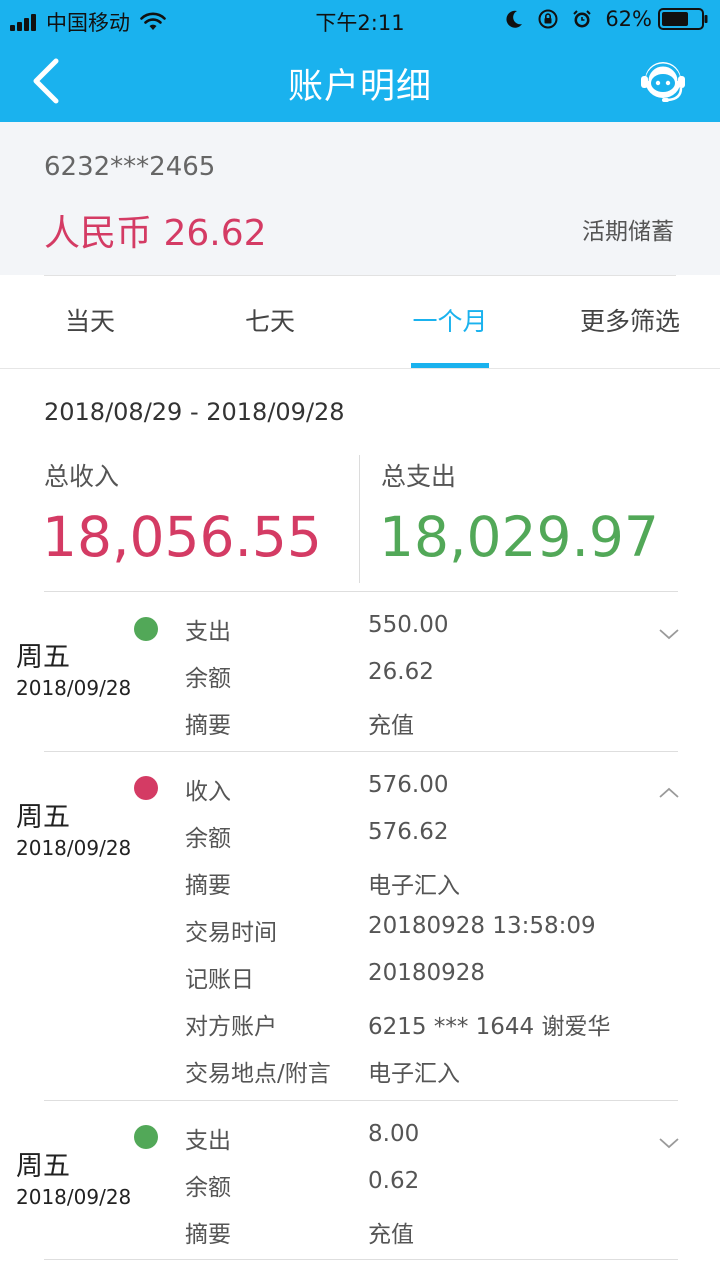 The width and height of the screenshot is (720, 1280). Describe the element at coordinates (82, 476) in the screenshot. I see `income-label: 总收入` at that location.